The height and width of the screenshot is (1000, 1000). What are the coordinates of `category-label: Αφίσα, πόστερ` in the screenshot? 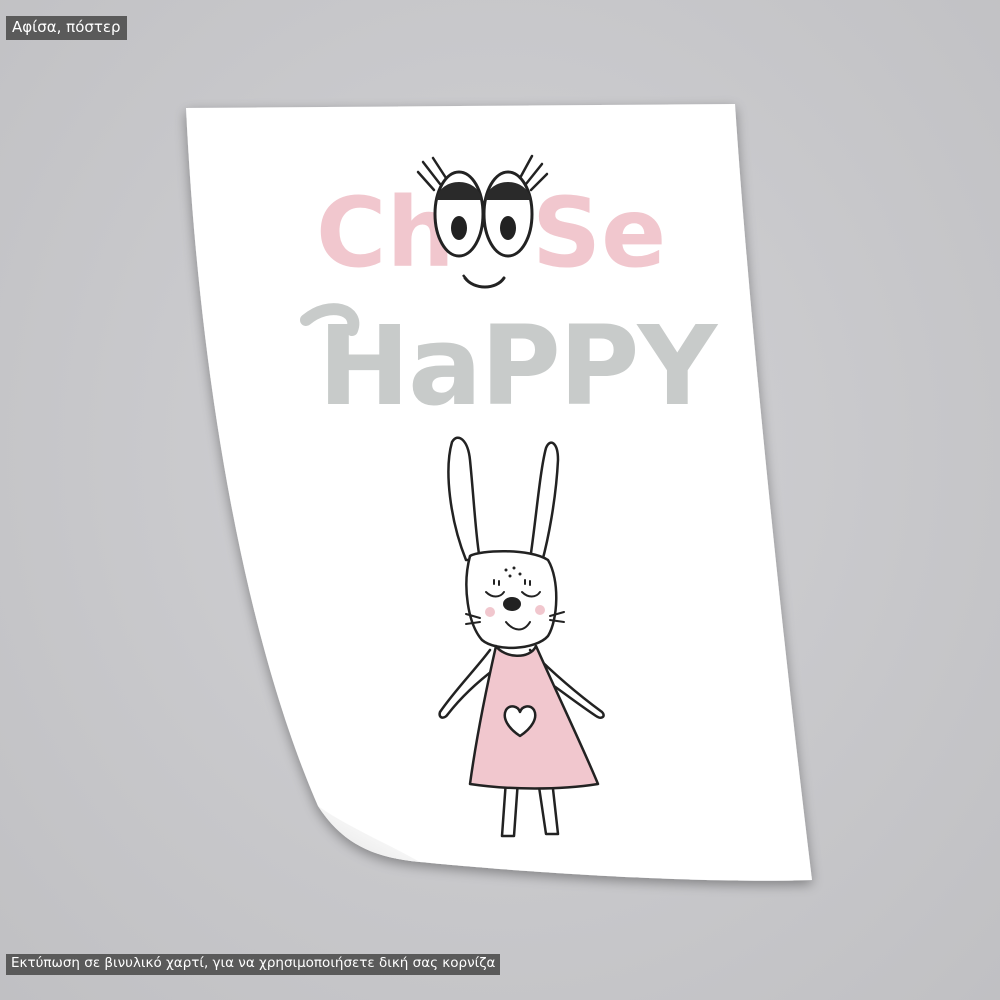 It's located at (66, 28).